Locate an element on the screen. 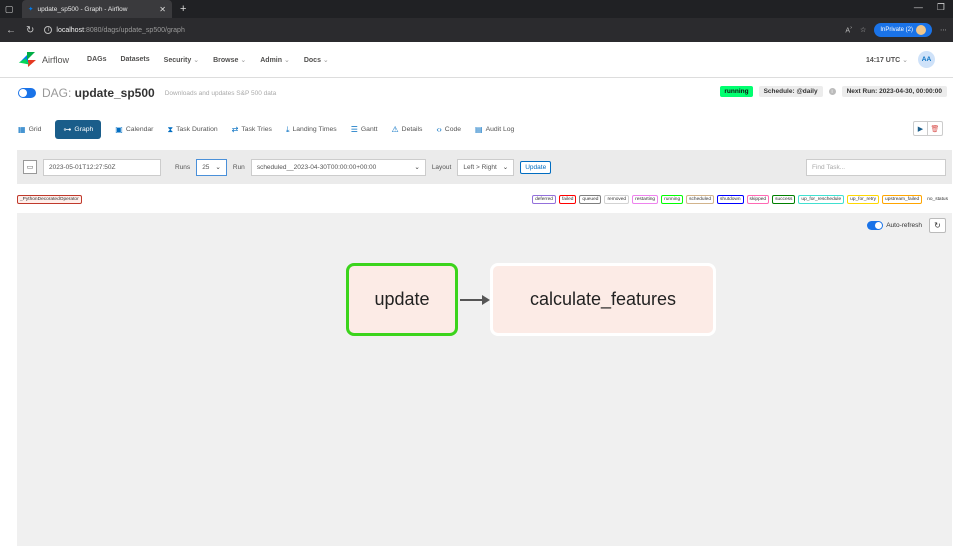 This screenshot has width=953, height=546. menu-dags: DAGs is located at coordinates (96, 60).